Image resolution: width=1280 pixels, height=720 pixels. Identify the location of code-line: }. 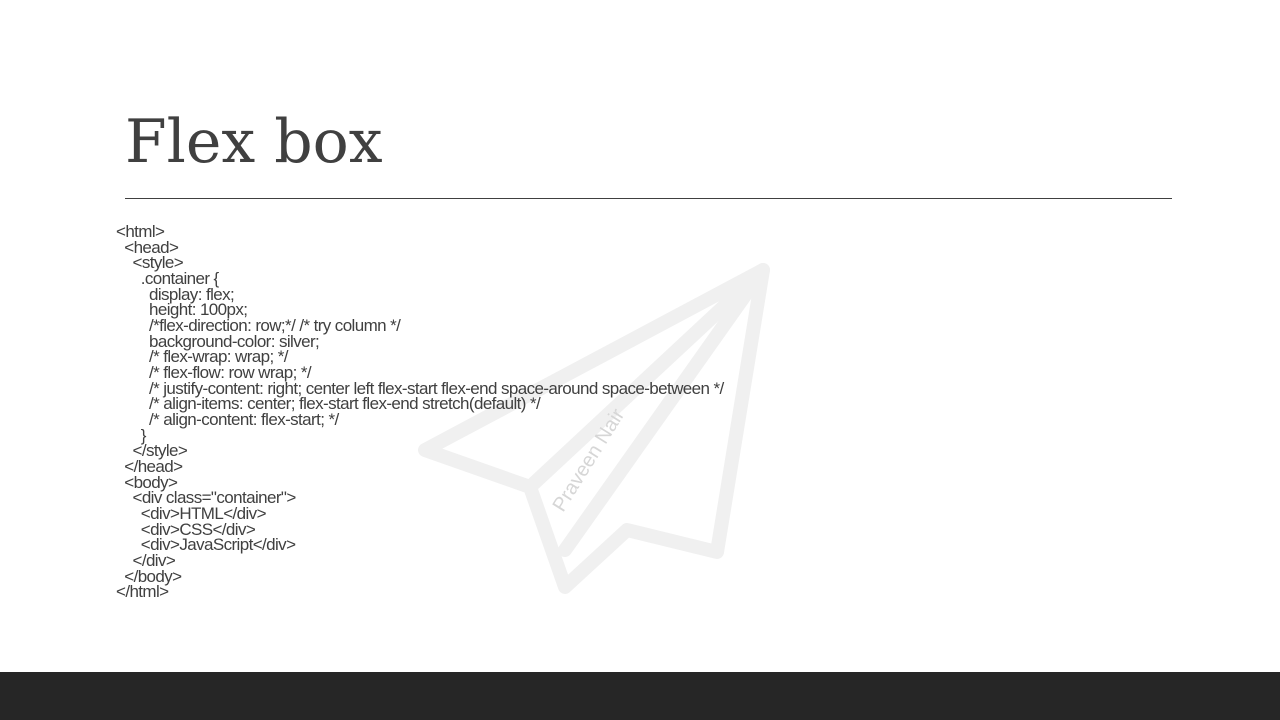
(131, 435).